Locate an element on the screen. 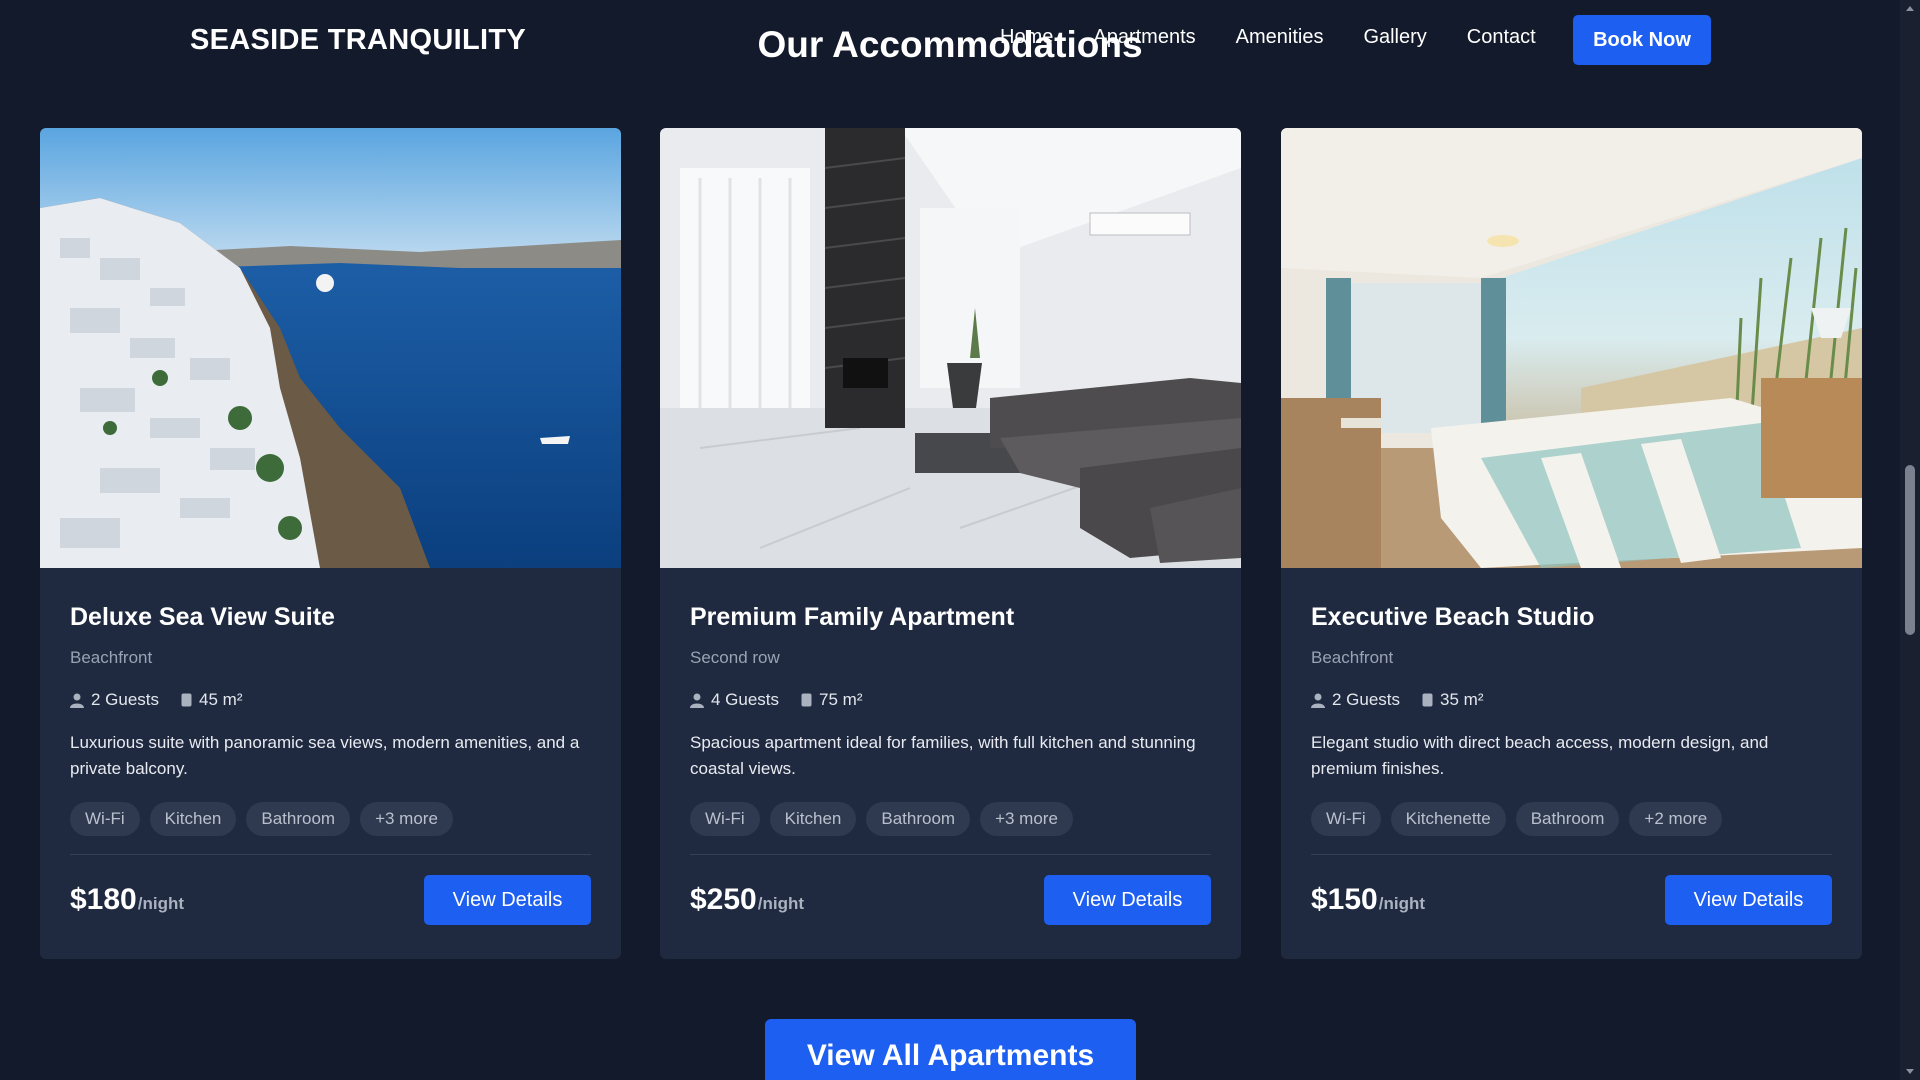 The image size is (1920, 1080). card-title: Premium Family Apartment is located at coordinates (950, 617).